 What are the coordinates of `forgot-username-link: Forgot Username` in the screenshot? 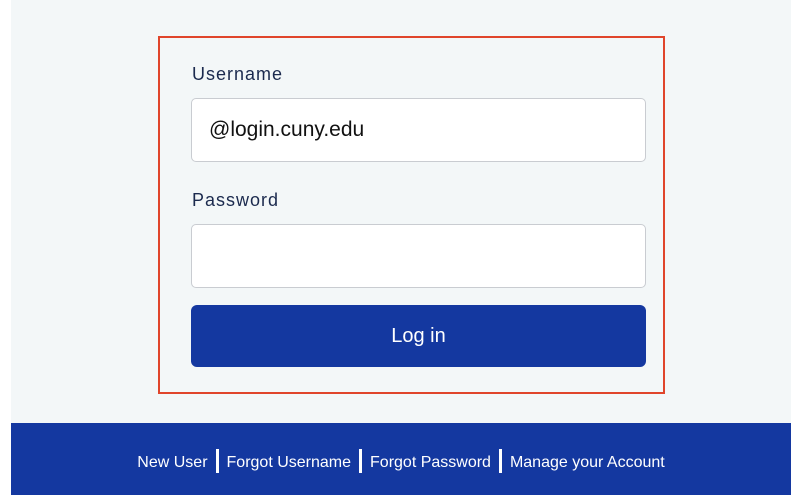 It's located at (289, 462).